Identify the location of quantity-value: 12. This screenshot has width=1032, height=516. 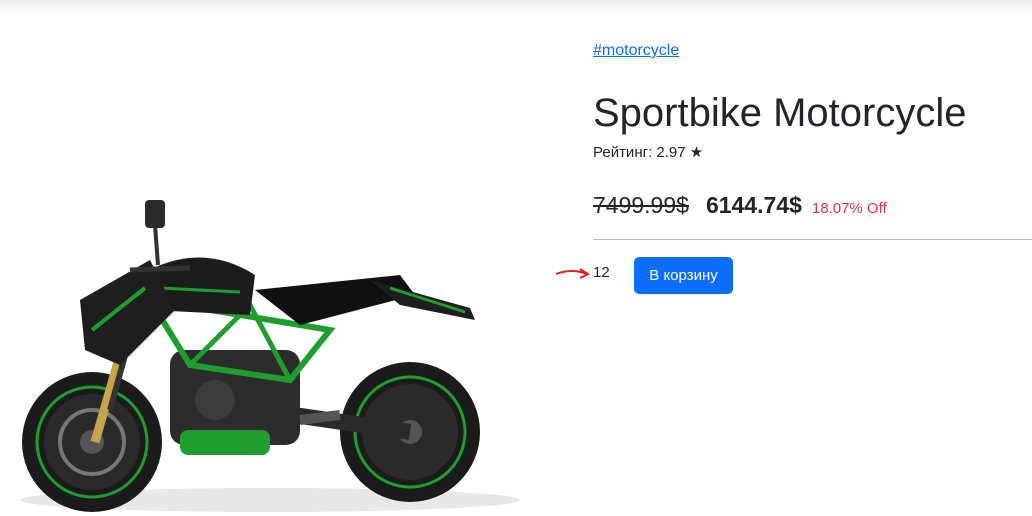
(601, 272).